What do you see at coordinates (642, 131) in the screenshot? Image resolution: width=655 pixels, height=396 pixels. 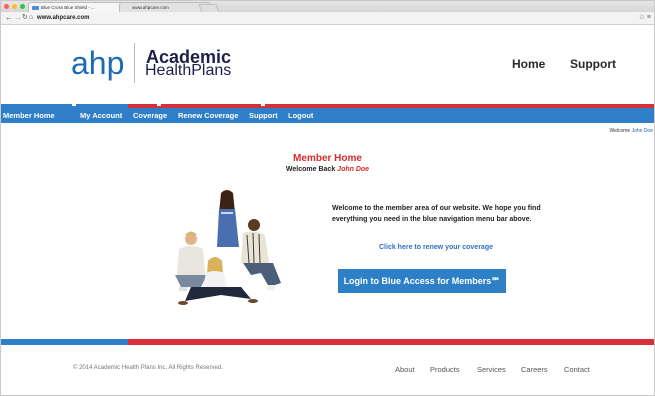 I see `welcome-user-name: John Doe` at bounding box center [642, 131].